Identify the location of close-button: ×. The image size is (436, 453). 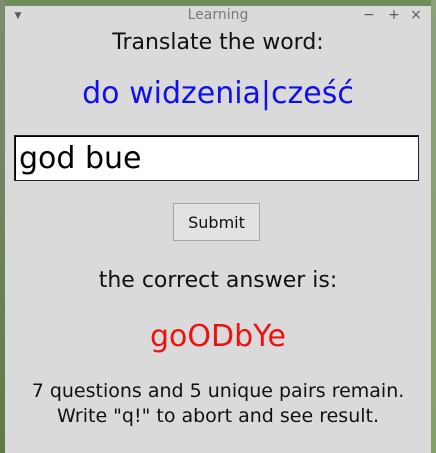
(416, 15).